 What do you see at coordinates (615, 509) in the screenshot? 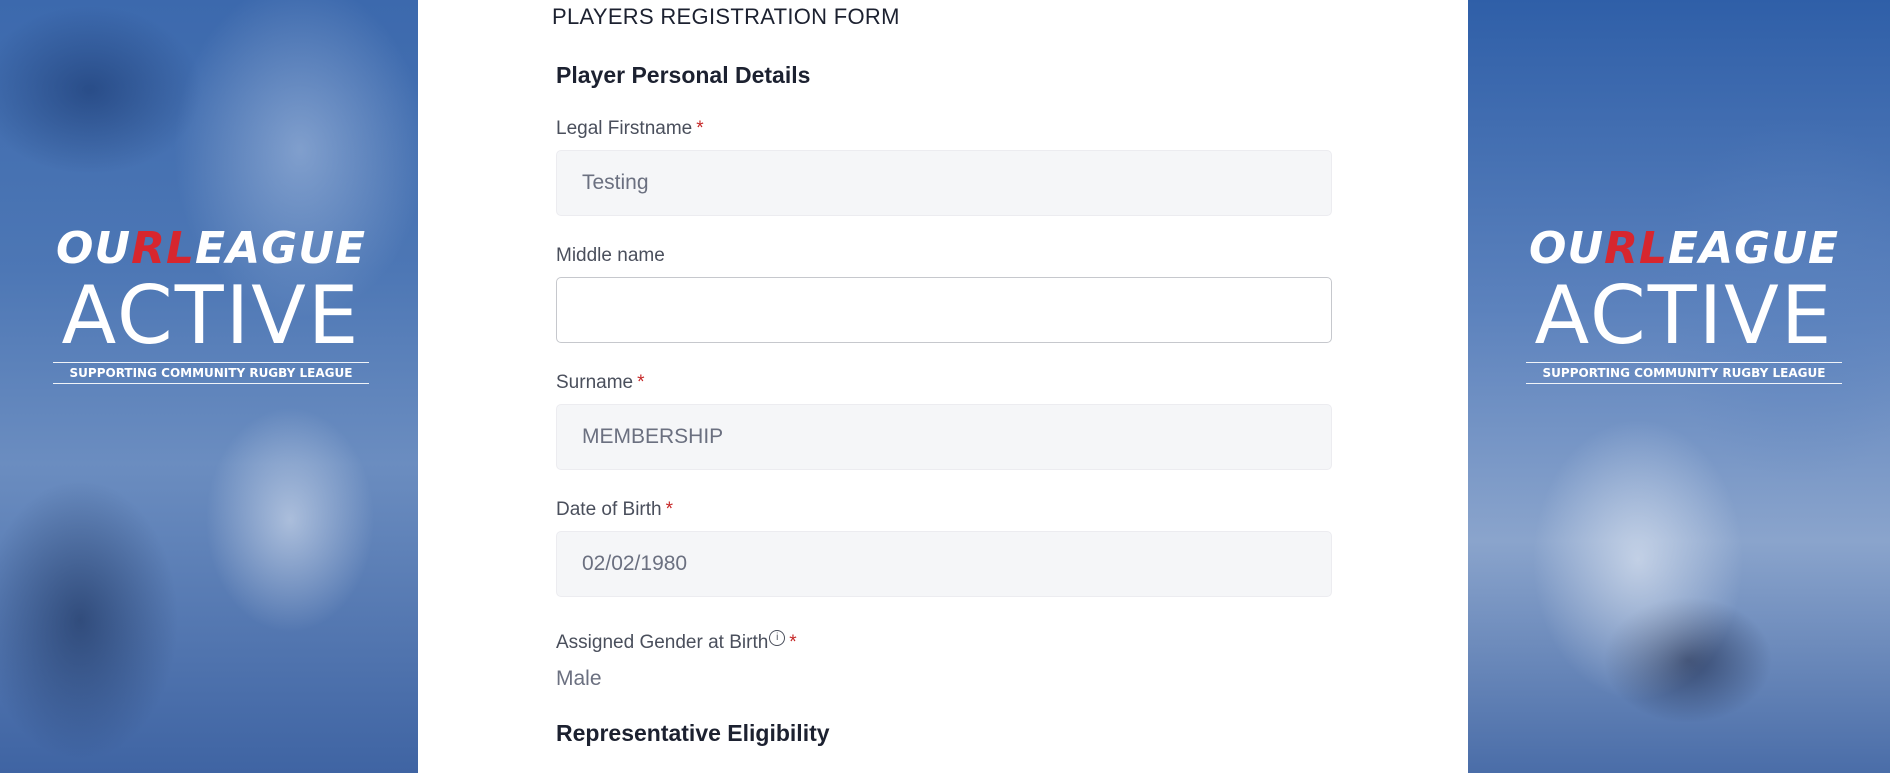
I see `dob-label: Date of Birth *` at bounding box center [615, 509].